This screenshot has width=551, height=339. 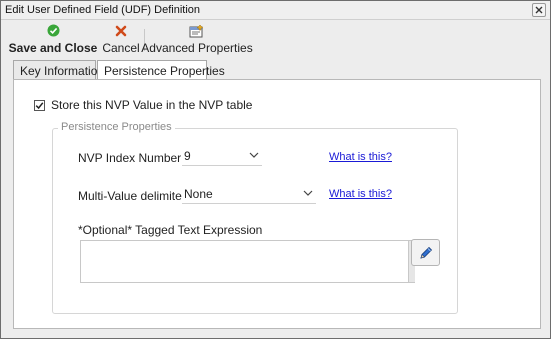 I want to click on edit-expression-button, so click(x=425, y=252).